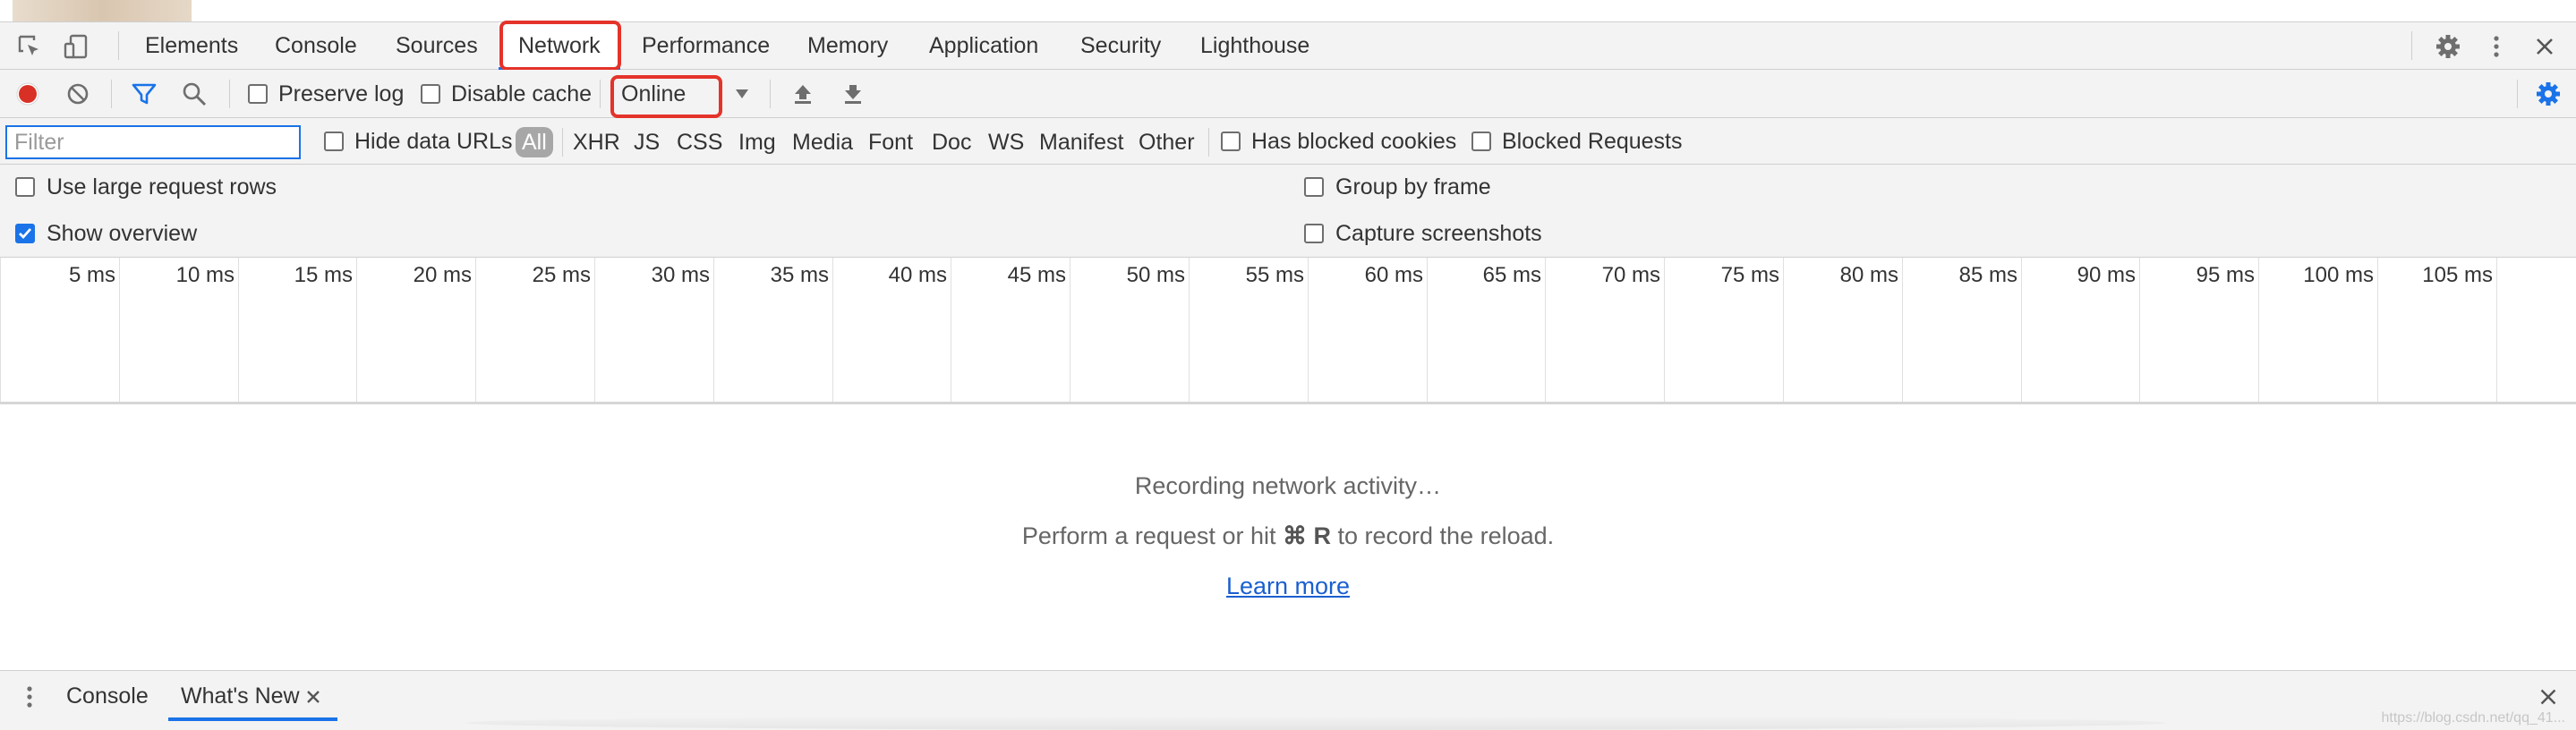 The height and width of the screenshot is (730, 2576). What do you see at coordinates (25, 187) in the screenshot?
I see `large-rows-checkbox` at bounding box center [25, 187].